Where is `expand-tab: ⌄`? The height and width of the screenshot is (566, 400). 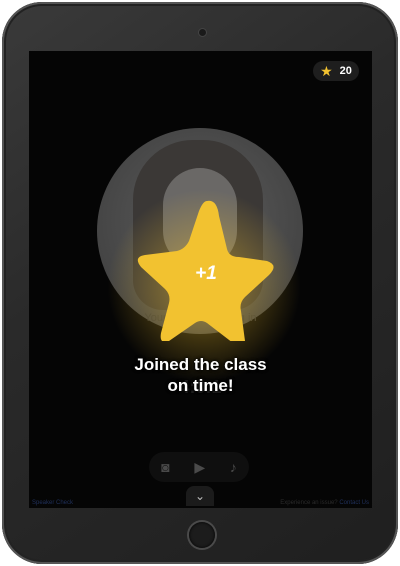
expand-tab: ⌄ is located at coordinates (200, 496).